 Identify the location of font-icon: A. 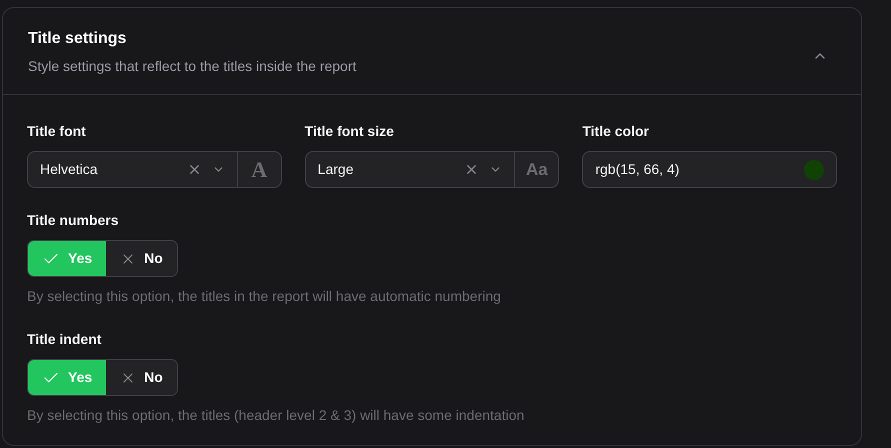
(259, 169).